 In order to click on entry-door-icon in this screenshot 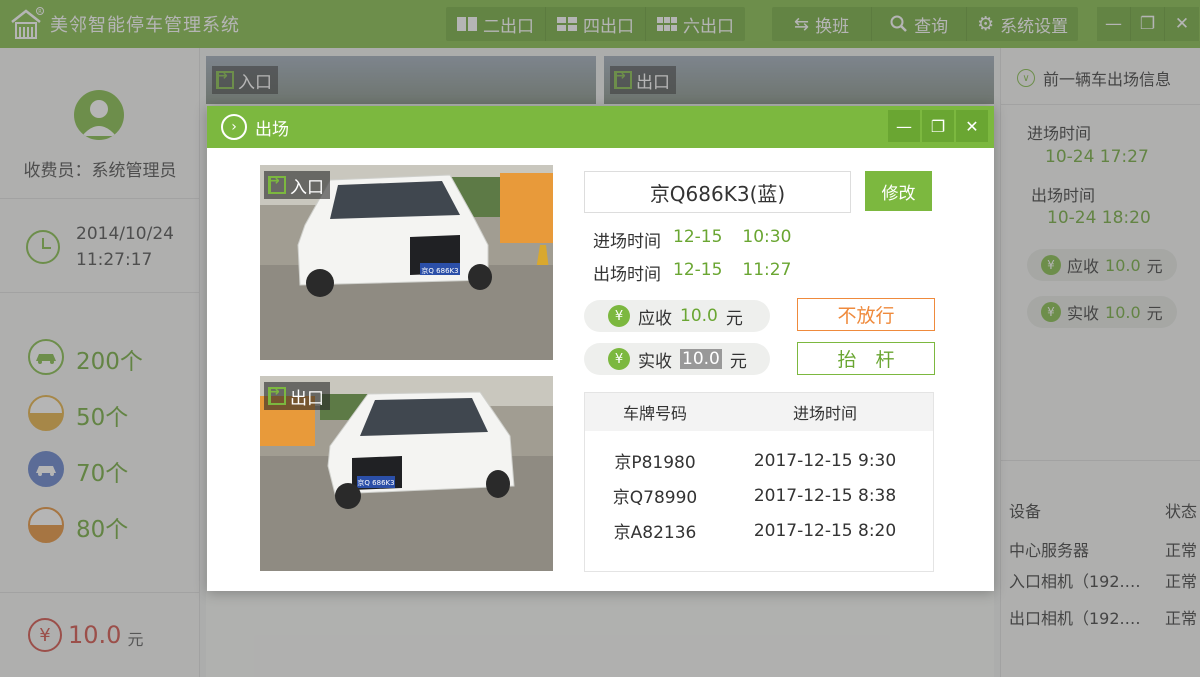, I will do `click(277, 183)`.